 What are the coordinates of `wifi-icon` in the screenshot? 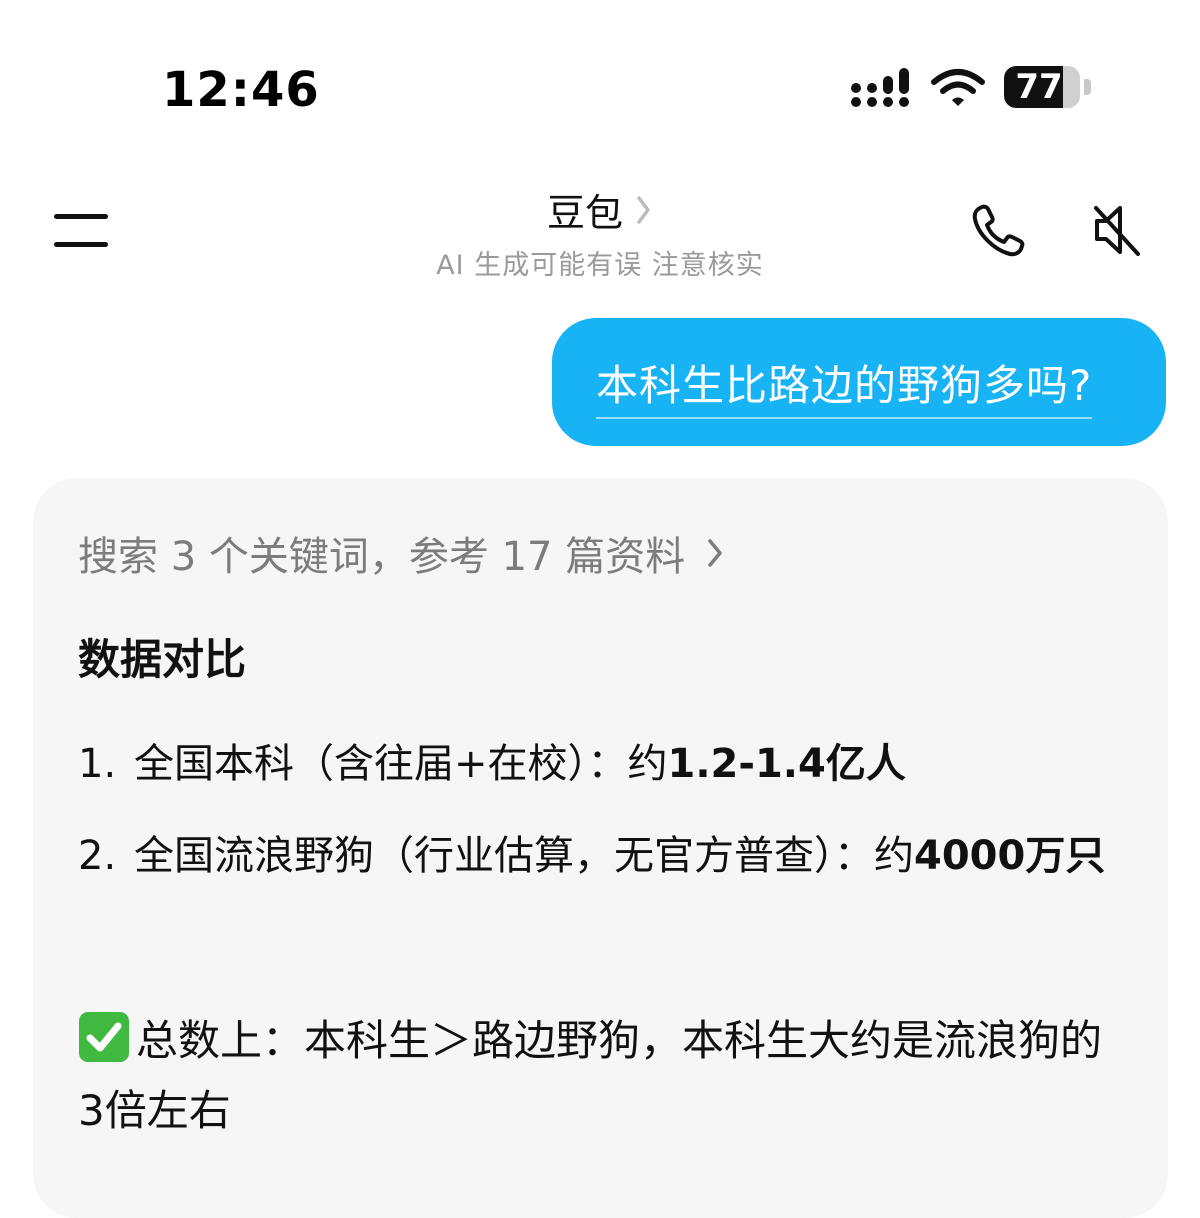 It's located at (958, 87).